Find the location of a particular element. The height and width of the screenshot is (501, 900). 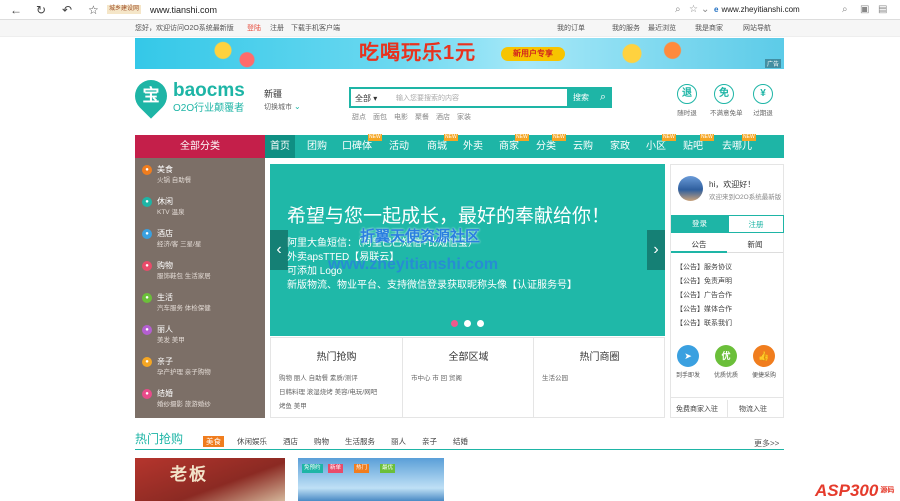

block-link: 购物 丽人 自助餐 素质/测评 is located at coordinates (318, 377).